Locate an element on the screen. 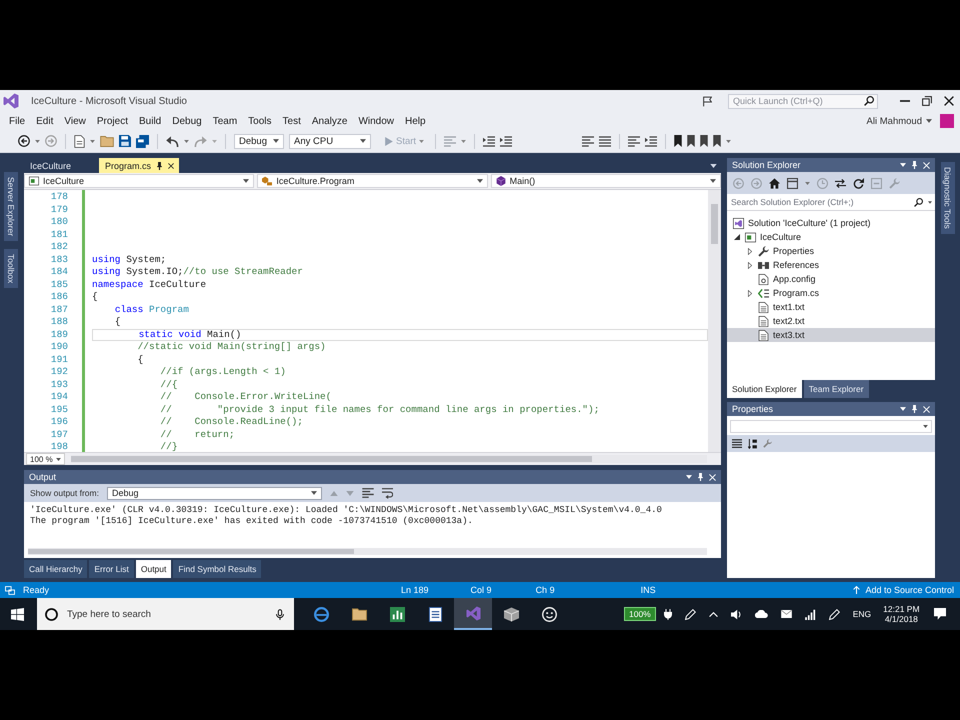 The image size is (960, 720). search-field: Type here to search is located at coordinates (165, 614).